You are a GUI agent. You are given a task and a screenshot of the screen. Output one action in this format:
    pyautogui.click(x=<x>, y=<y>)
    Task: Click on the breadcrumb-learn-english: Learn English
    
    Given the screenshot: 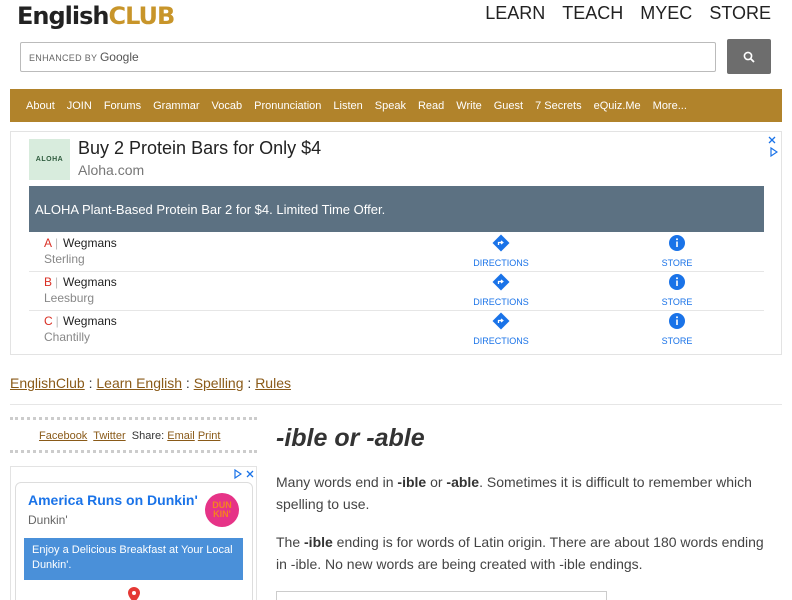 What is the action you would take?
    pyautogui.click(x=139, y=383)
    